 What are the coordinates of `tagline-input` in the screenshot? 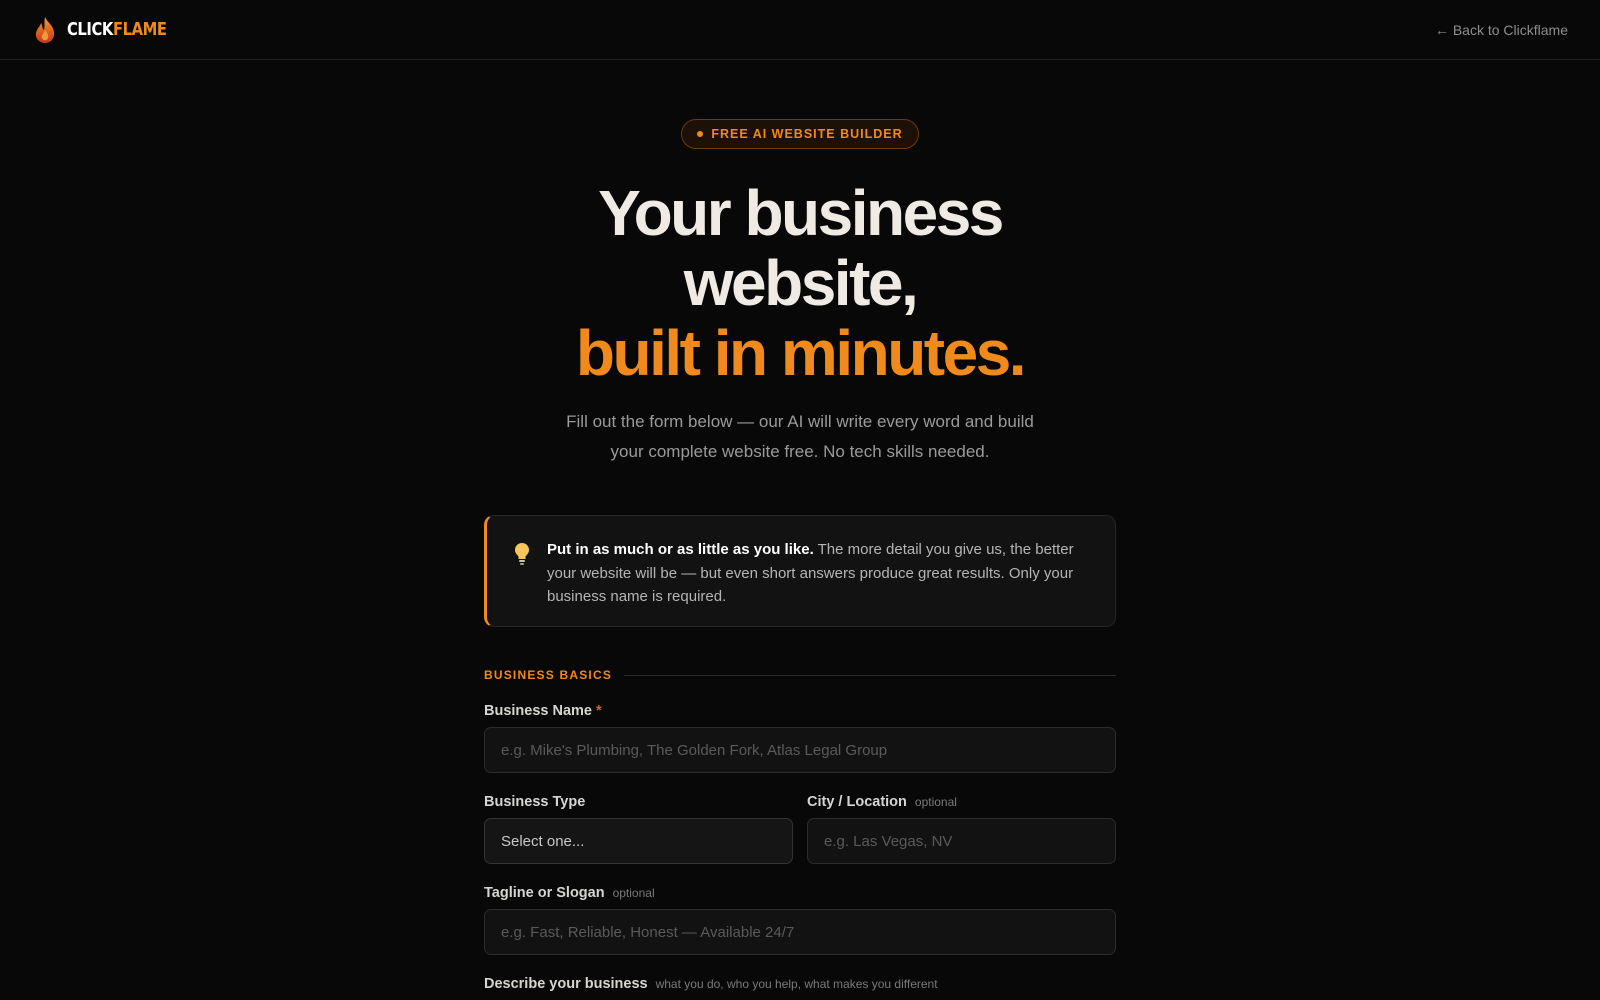 It's located at (800, 932).